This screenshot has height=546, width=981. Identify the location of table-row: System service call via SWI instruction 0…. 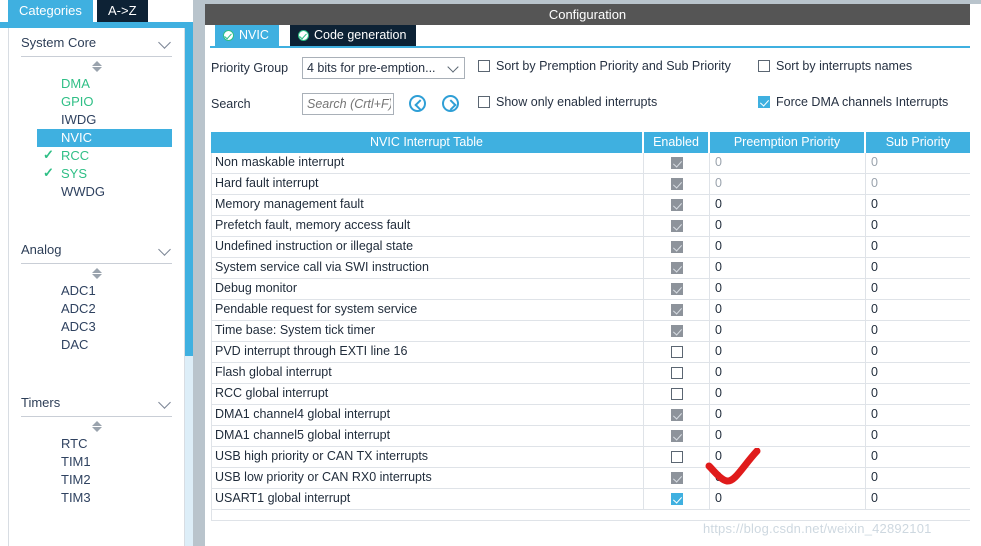
(590, 268).